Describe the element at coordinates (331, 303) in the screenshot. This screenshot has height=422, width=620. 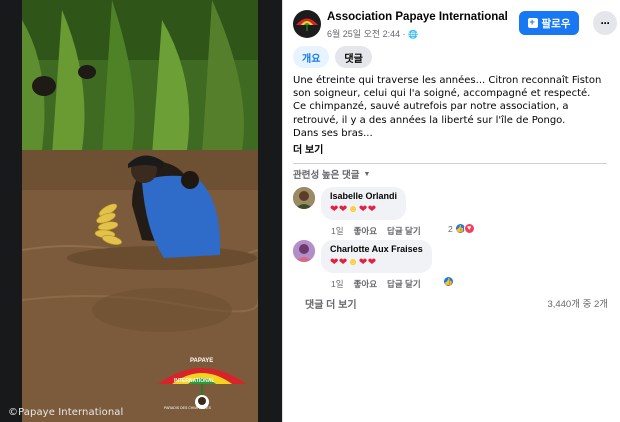
I see `view-more-comments-link: 댓글 더 보기` at that location.